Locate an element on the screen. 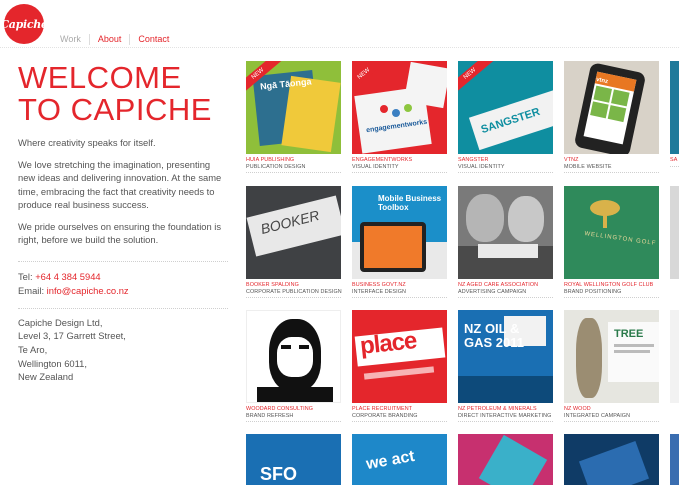 This screenshot has width=679, height=485. portfolio-thumbnail: vtnz is located at coordinates (611, 107).